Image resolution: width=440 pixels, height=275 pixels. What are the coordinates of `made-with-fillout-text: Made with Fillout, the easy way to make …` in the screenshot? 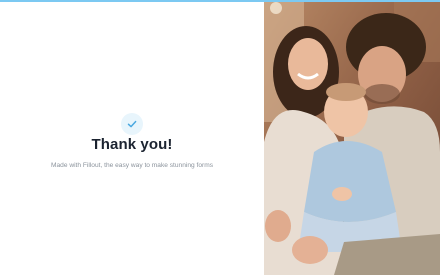 It's located at (132, 165).